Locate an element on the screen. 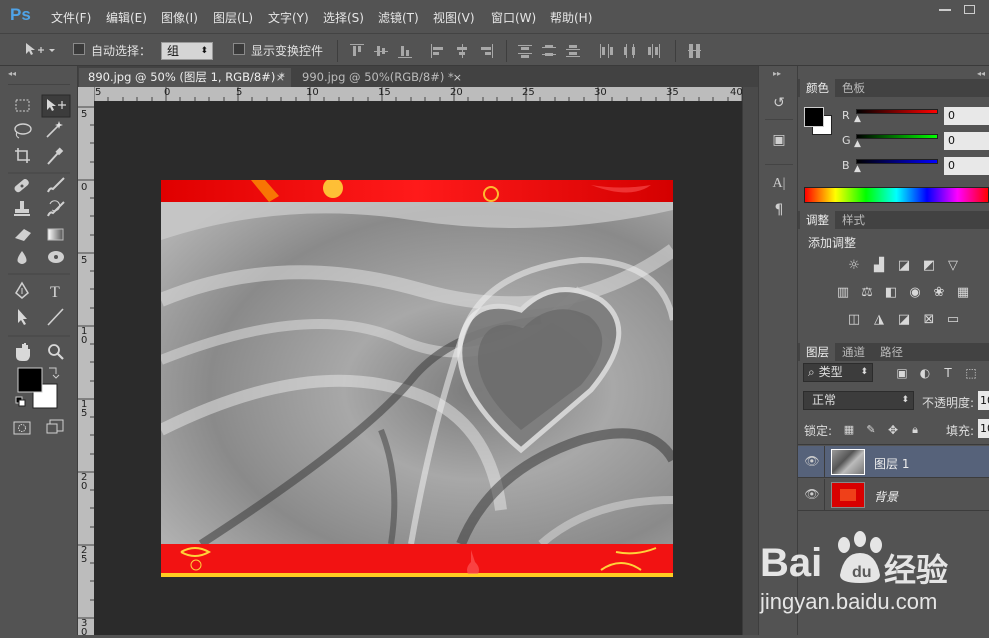 This screenshot has height=638, width=989. show-transform-checkbox is located at coordinates (239, 49).